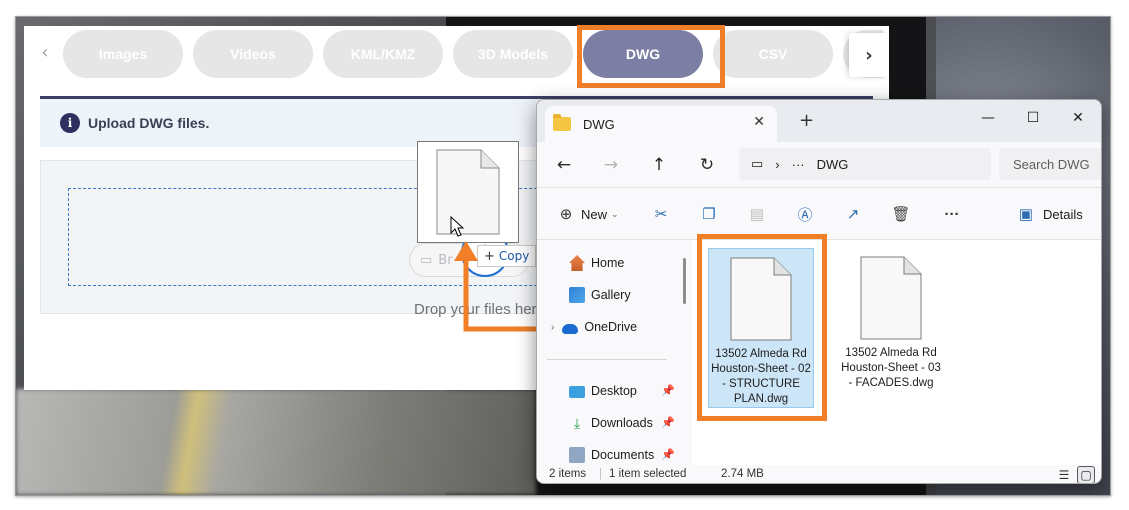  I want to click on document-icon, so click(468, 192).